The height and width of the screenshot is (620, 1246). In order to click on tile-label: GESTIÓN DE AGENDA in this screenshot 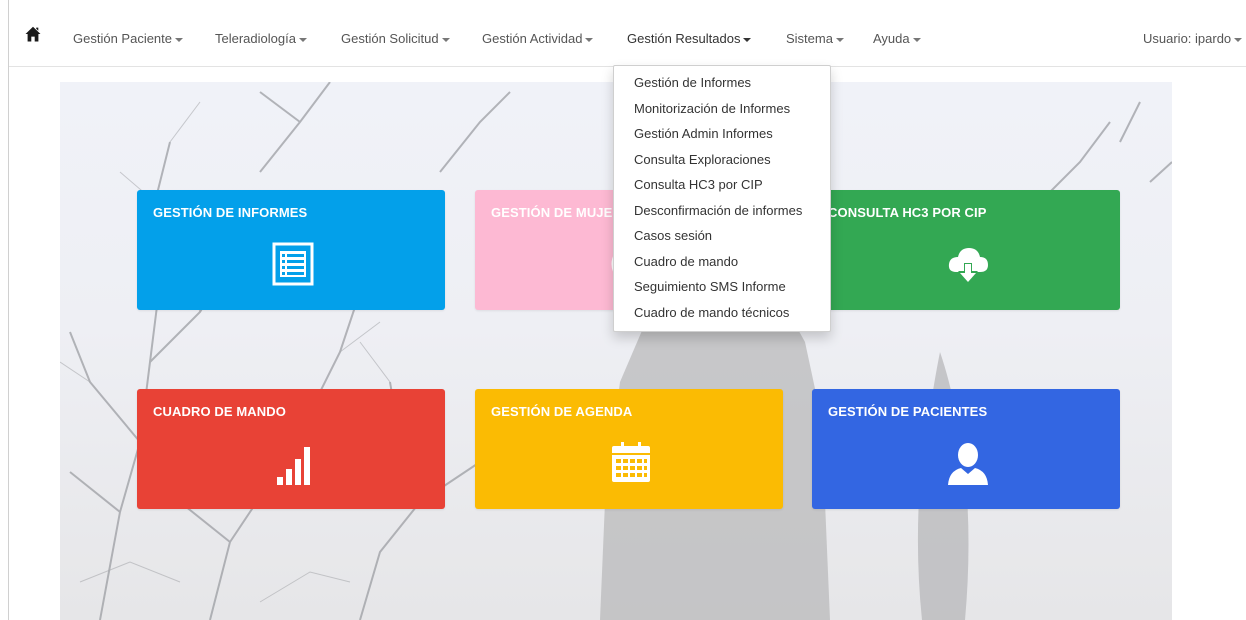, I will do `click(562, 411)`.